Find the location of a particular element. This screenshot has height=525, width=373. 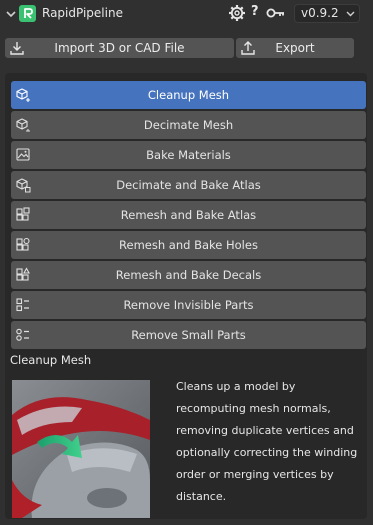

menu-item-decimate-bake-atlas: Decimate and Bake Atlas is located at coordinates (188, 185).